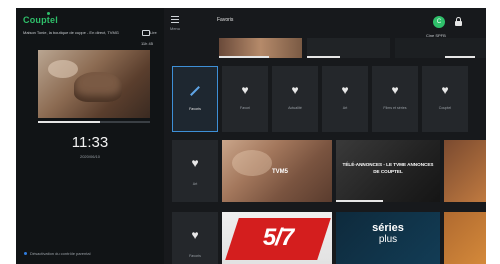 The height and width of the screenshot is (264, 500). I want to click on category-favori: ♥ Favori, so click(245, 99).